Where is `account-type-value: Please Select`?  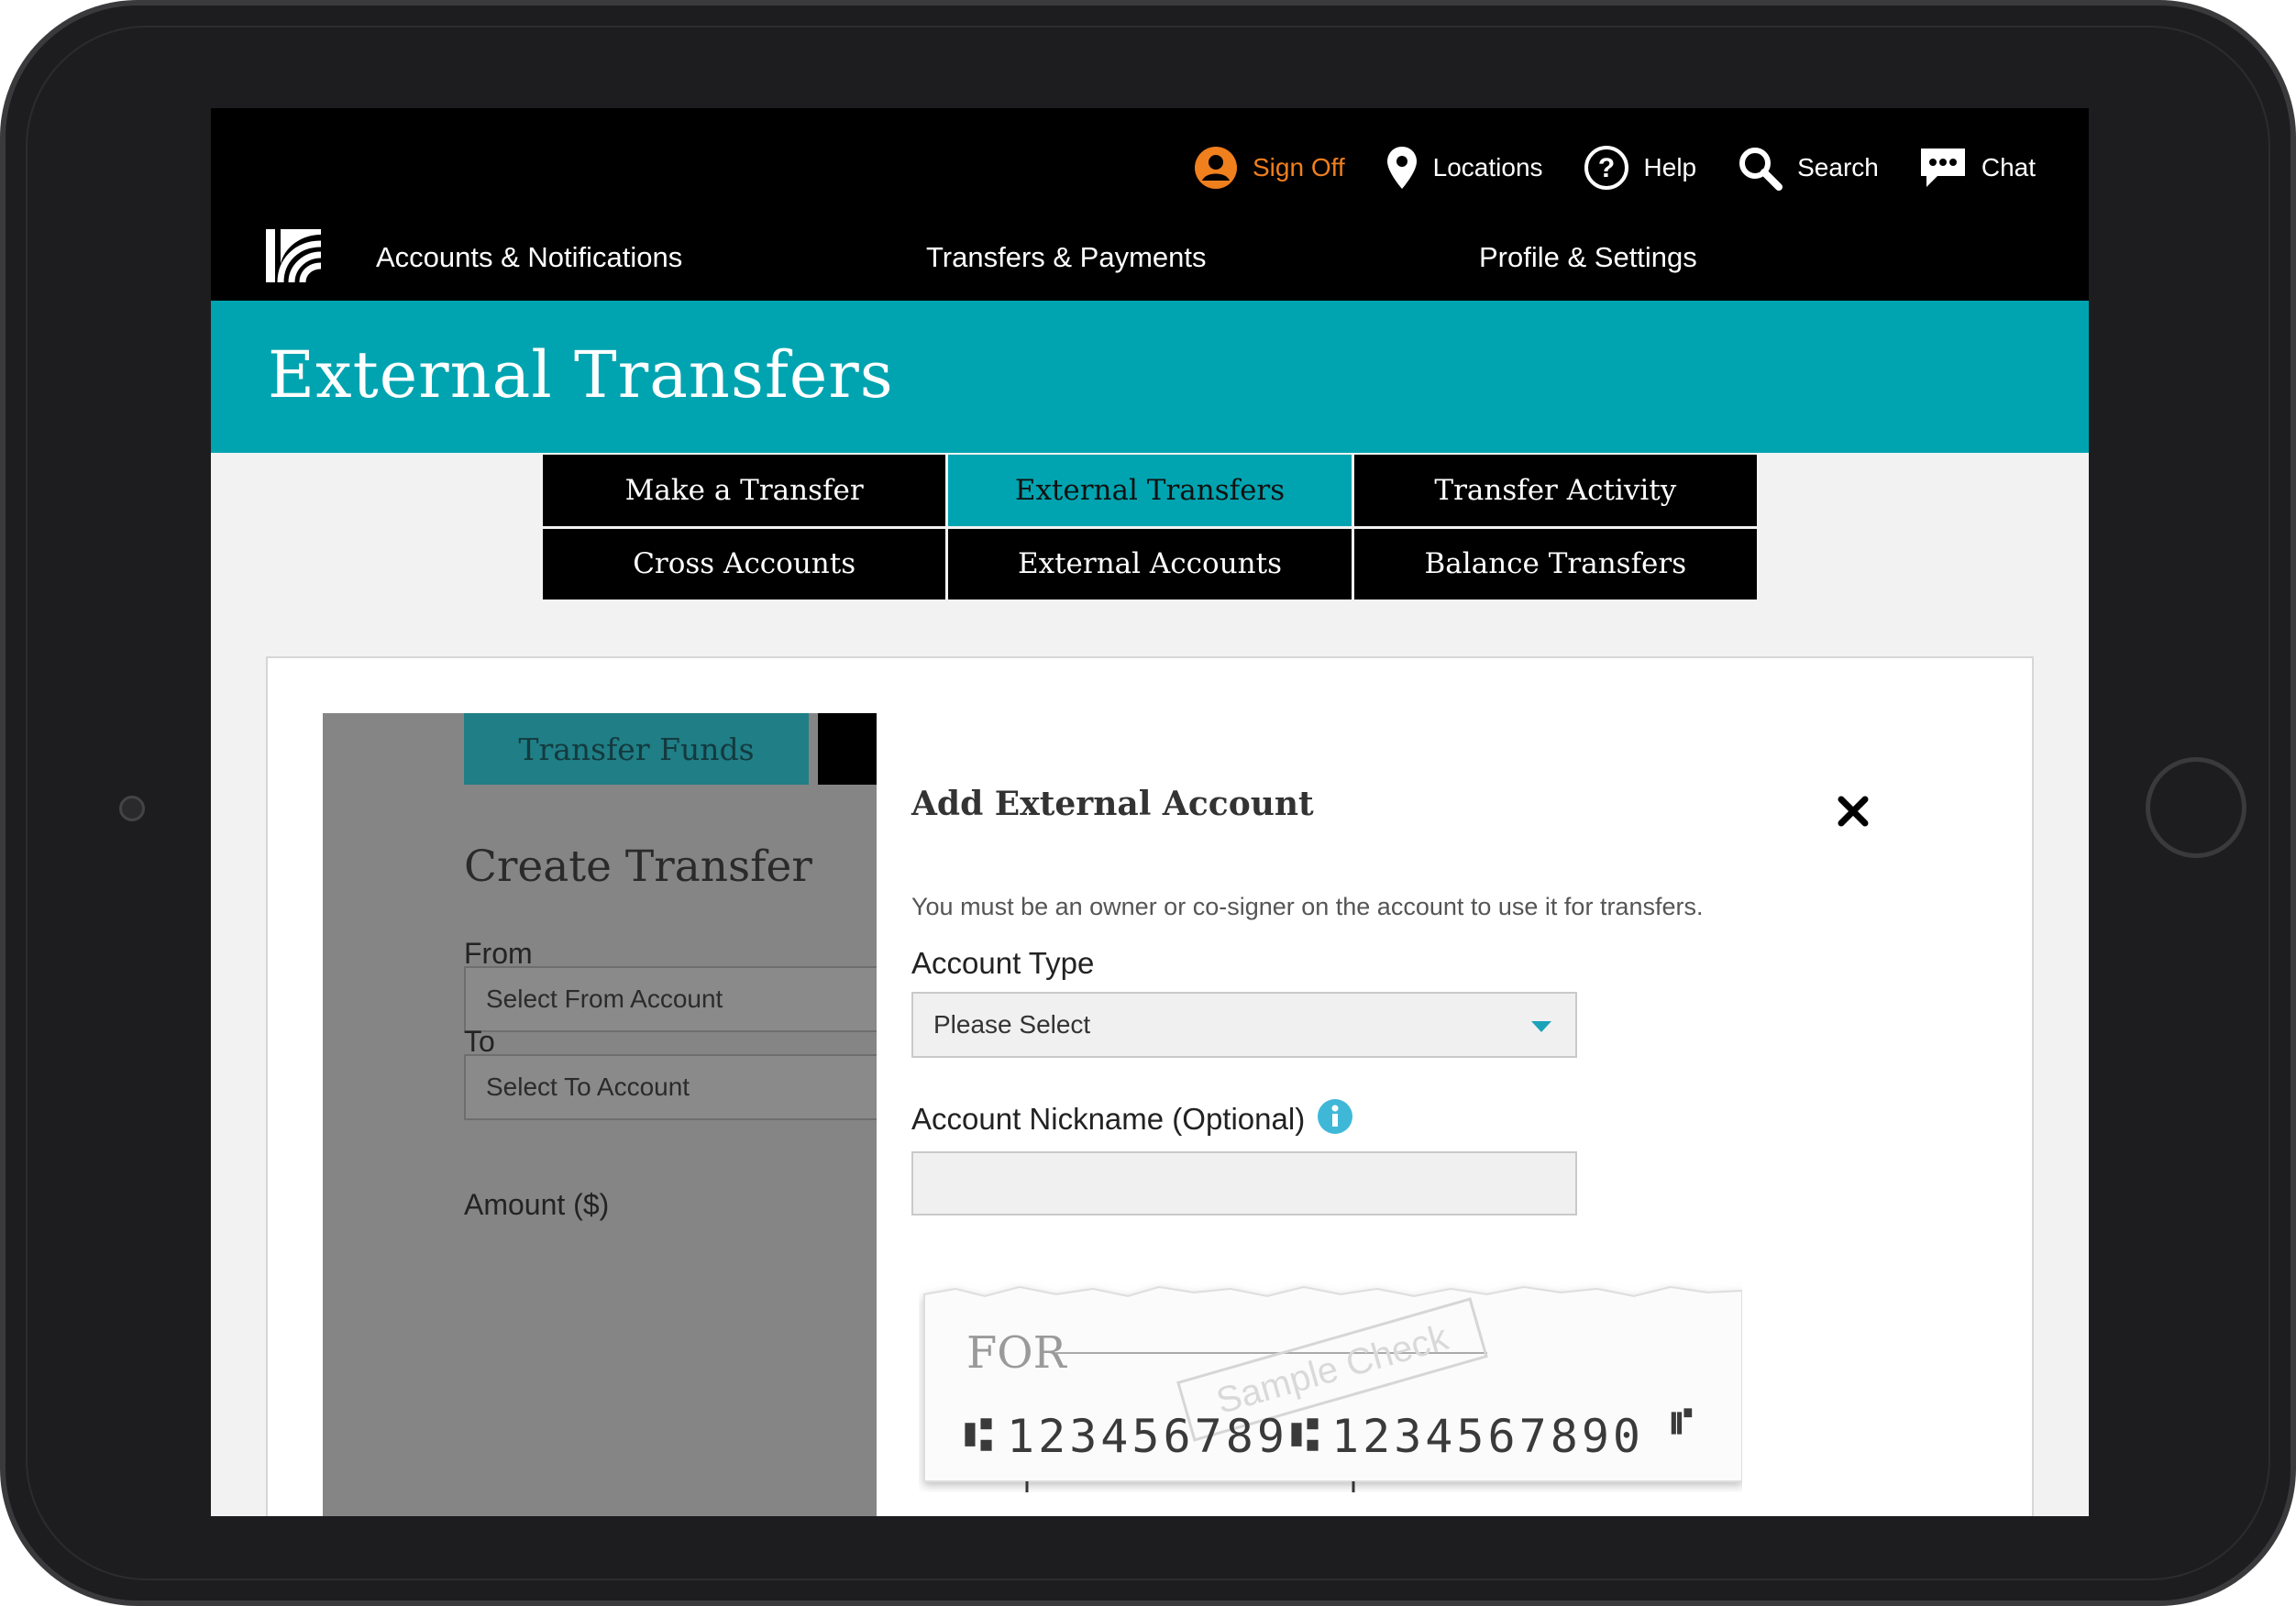 account-type-value: Please Select is located at coordinates (1012, 1024).